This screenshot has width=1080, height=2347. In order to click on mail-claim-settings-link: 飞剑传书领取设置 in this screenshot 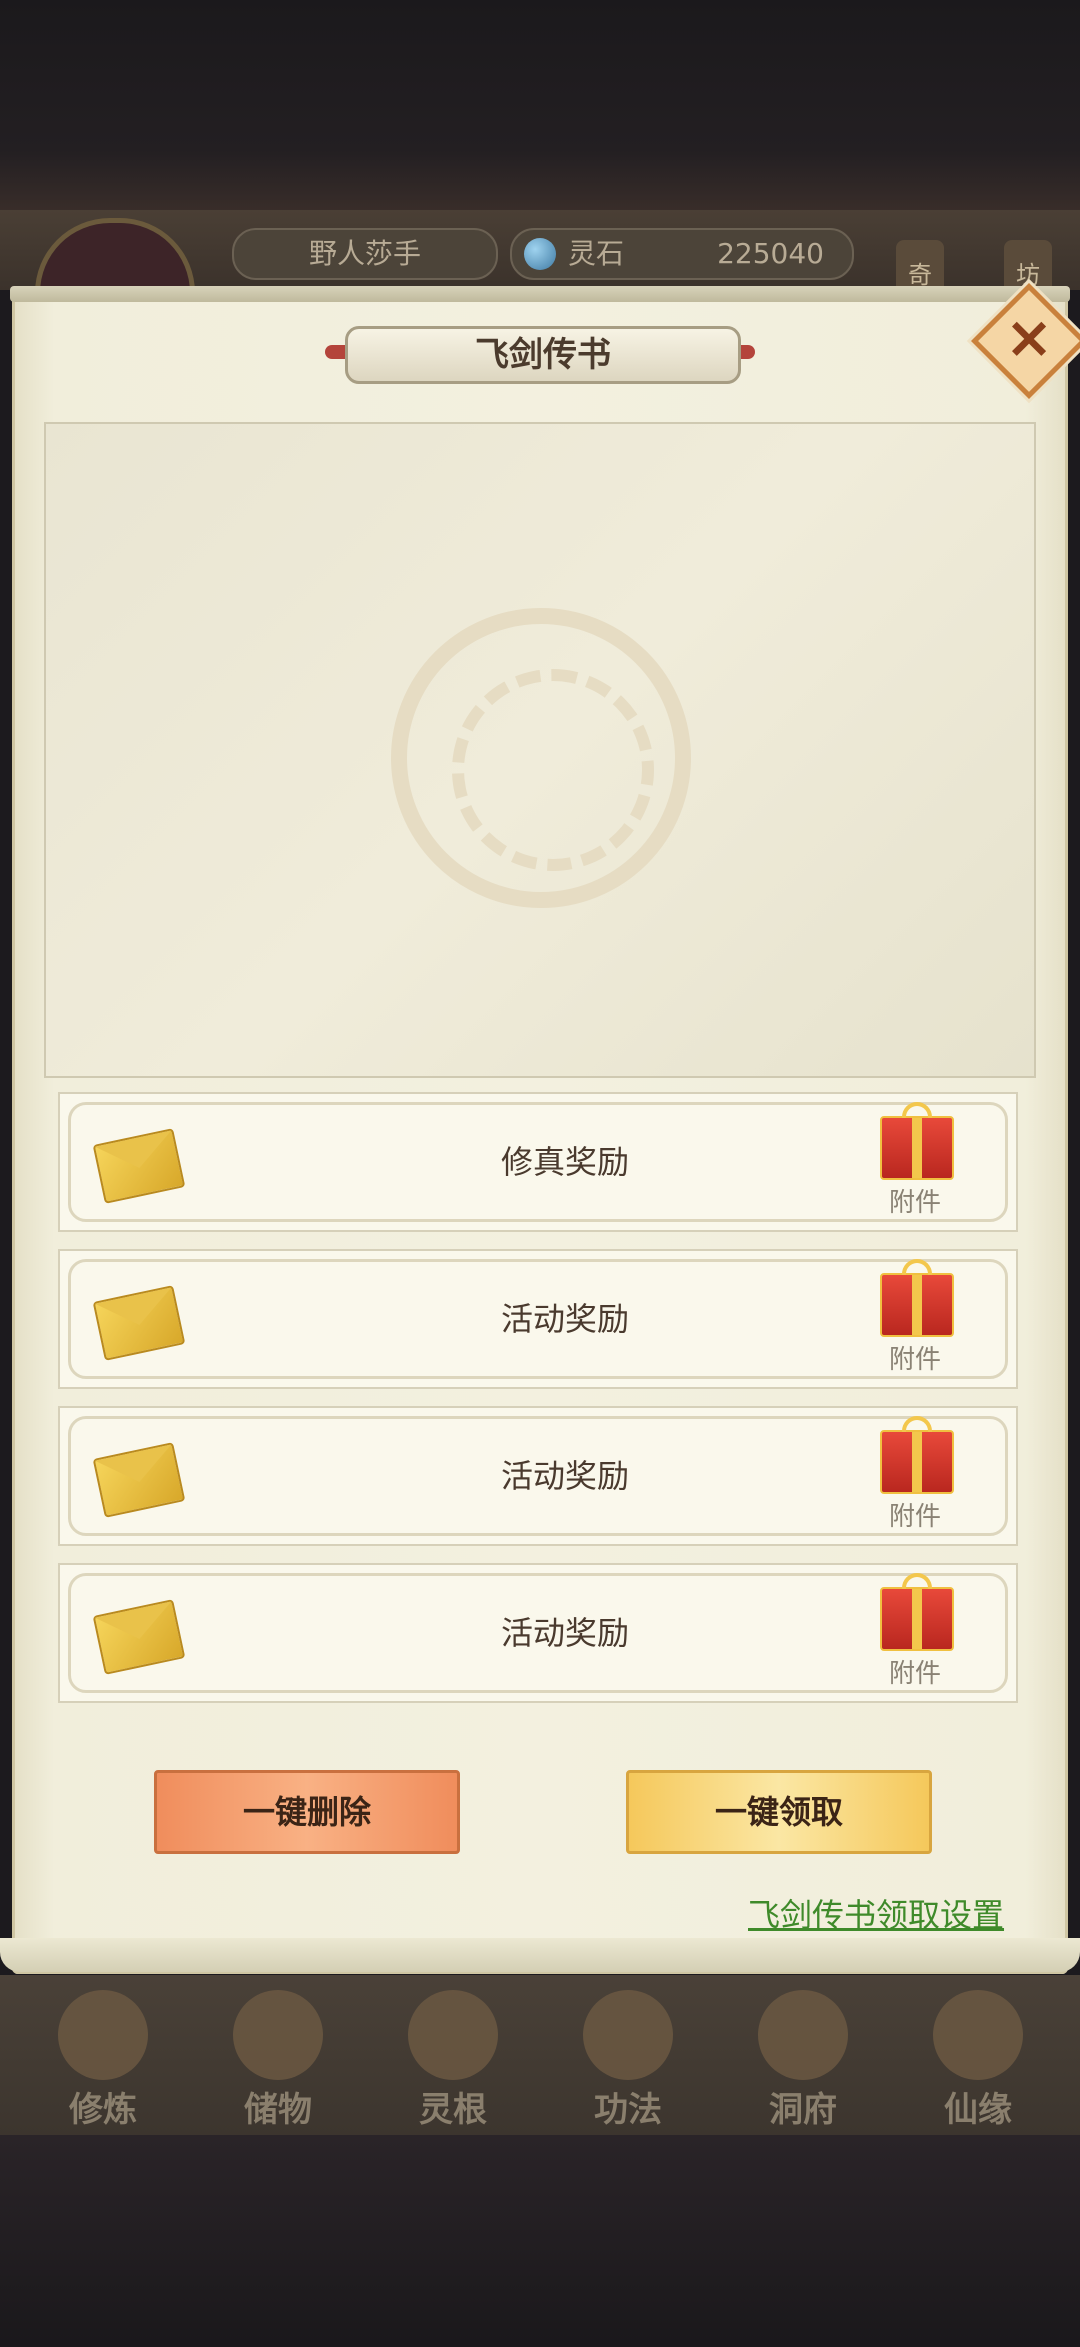, I will do `click(876, 1913)`.